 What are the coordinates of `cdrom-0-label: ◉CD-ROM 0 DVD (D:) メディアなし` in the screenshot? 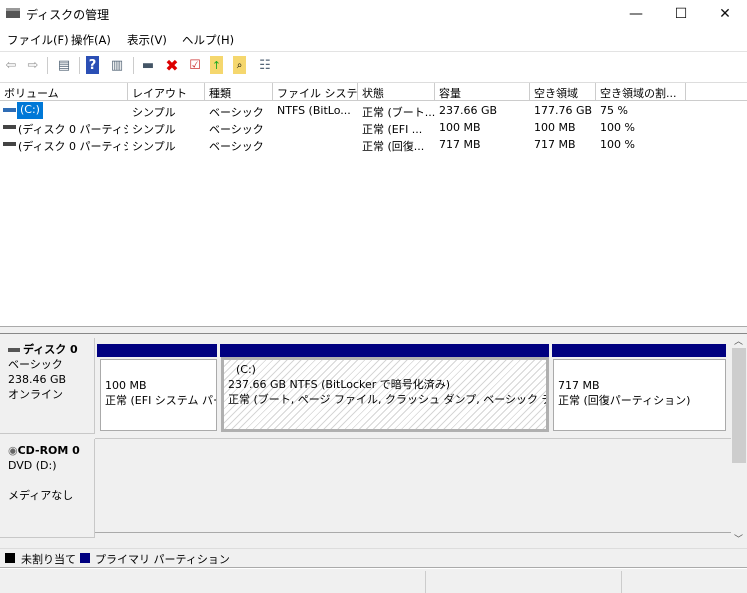 It's located at (47, 488).